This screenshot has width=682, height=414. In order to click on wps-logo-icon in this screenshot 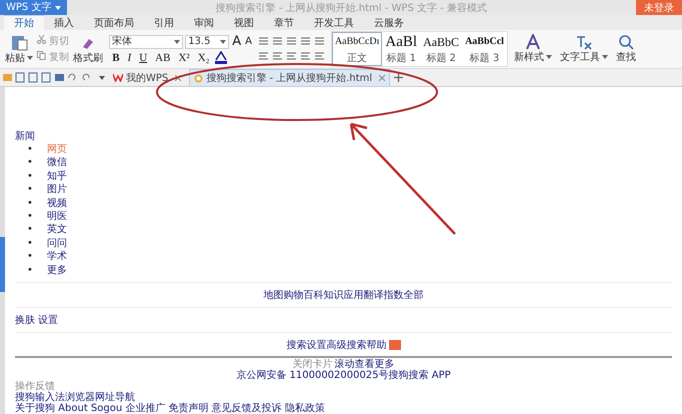, I will do `click(118, 77)`.